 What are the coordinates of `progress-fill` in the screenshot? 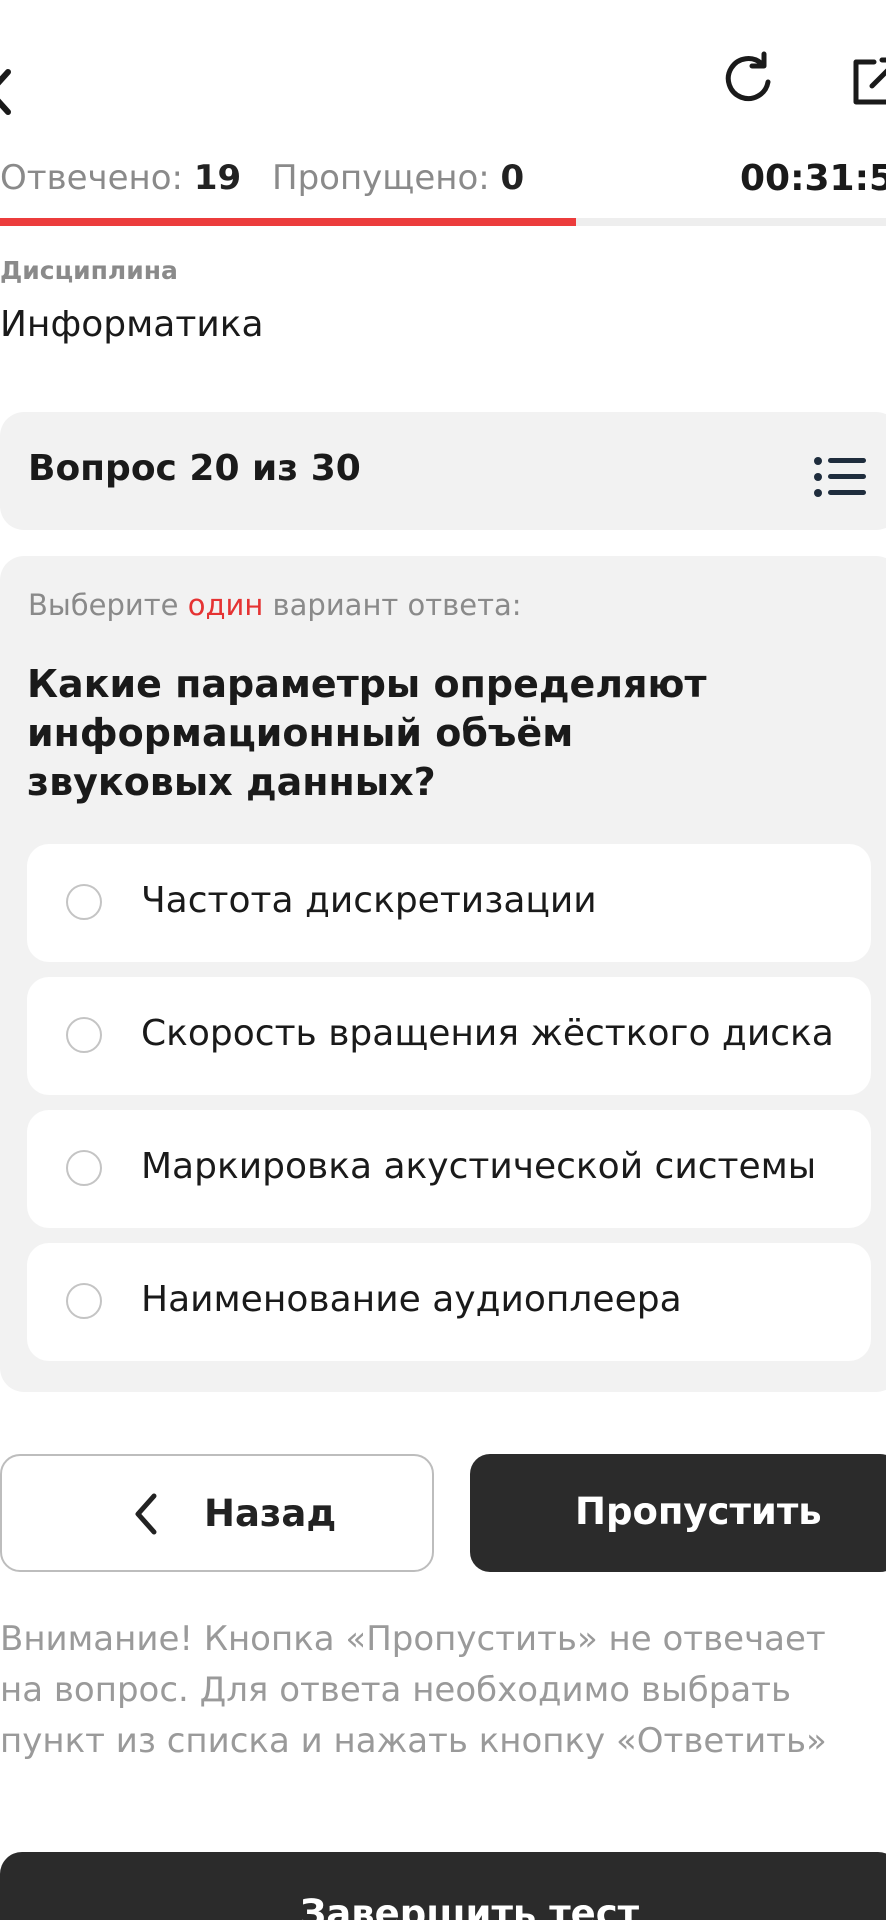 It's located at (288, 222).